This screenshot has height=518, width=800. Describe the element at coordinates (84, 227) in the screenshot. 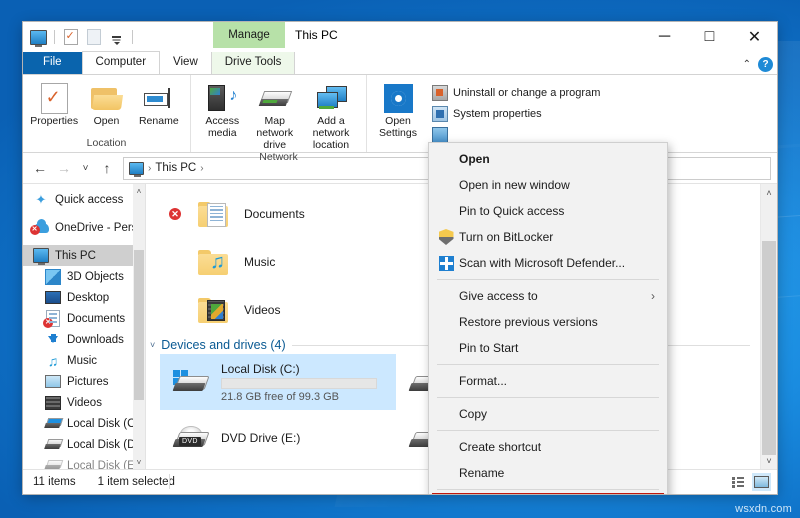

I see `sidebar-item-onedrive: ✕ OneDrive - Persor` at that location.